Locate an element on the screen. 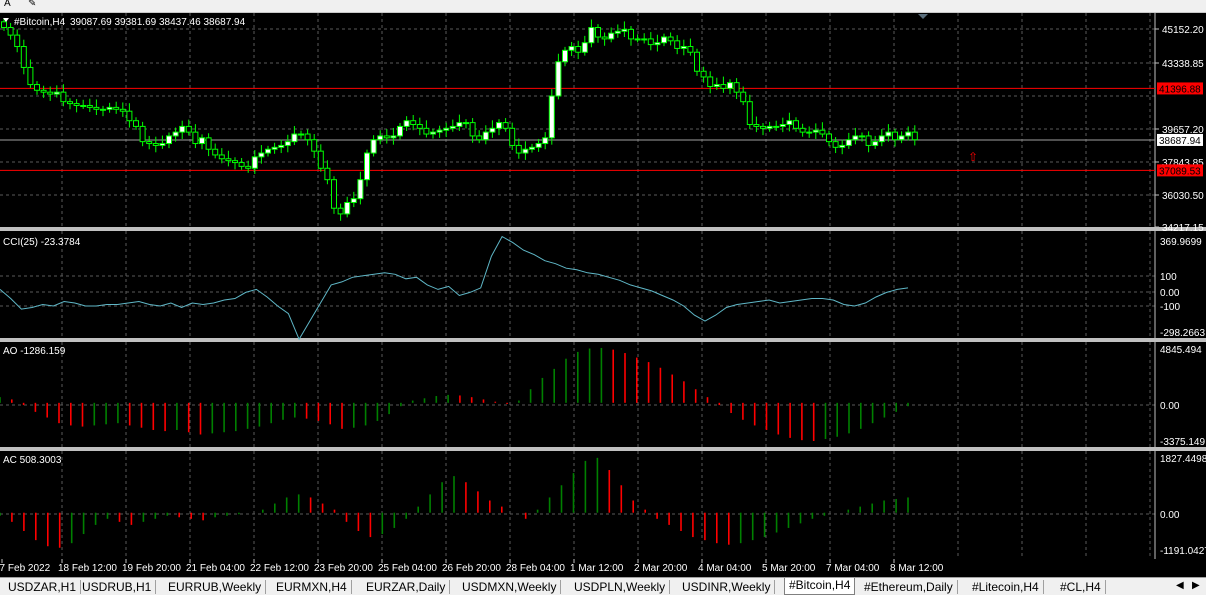 The height and width of the screenshot is (595, 1206). time-tick-label: 23 Feb 20:00 is located at coordinates (343, 568).